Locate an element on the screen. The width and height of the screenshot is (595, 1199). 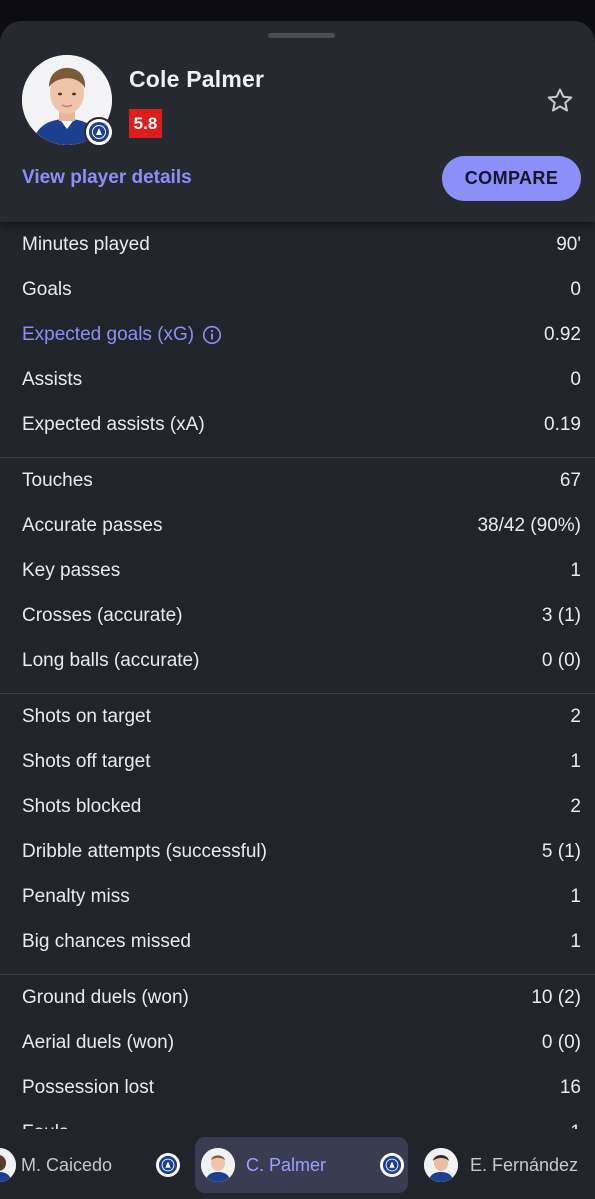
stat-label-text: Expected goals (xG) is located at coordinates (108, 334).